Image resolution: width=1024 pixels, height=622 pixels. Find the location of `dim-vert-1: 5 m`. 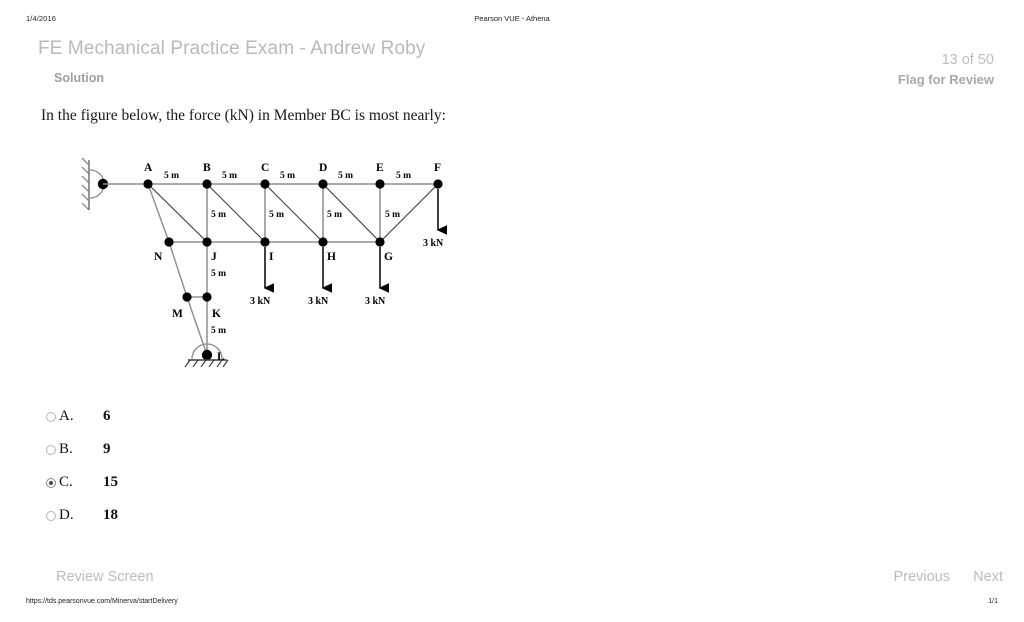

dim-vert-1: 5 m is located at coordinates (218, 215).